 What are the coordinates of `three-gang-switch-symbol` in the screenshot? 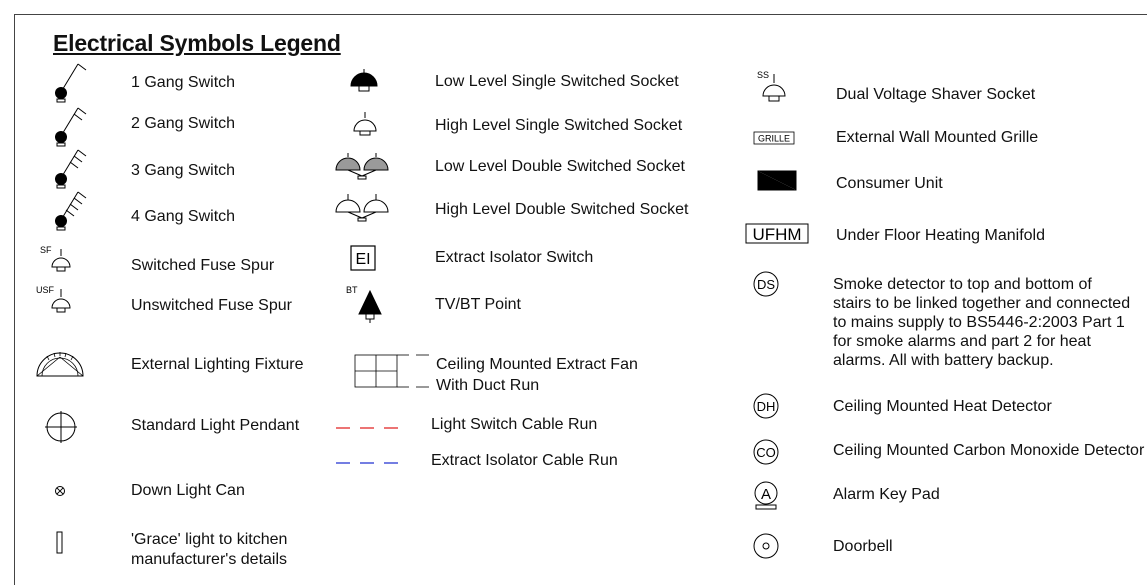 It's located at (70, 170).